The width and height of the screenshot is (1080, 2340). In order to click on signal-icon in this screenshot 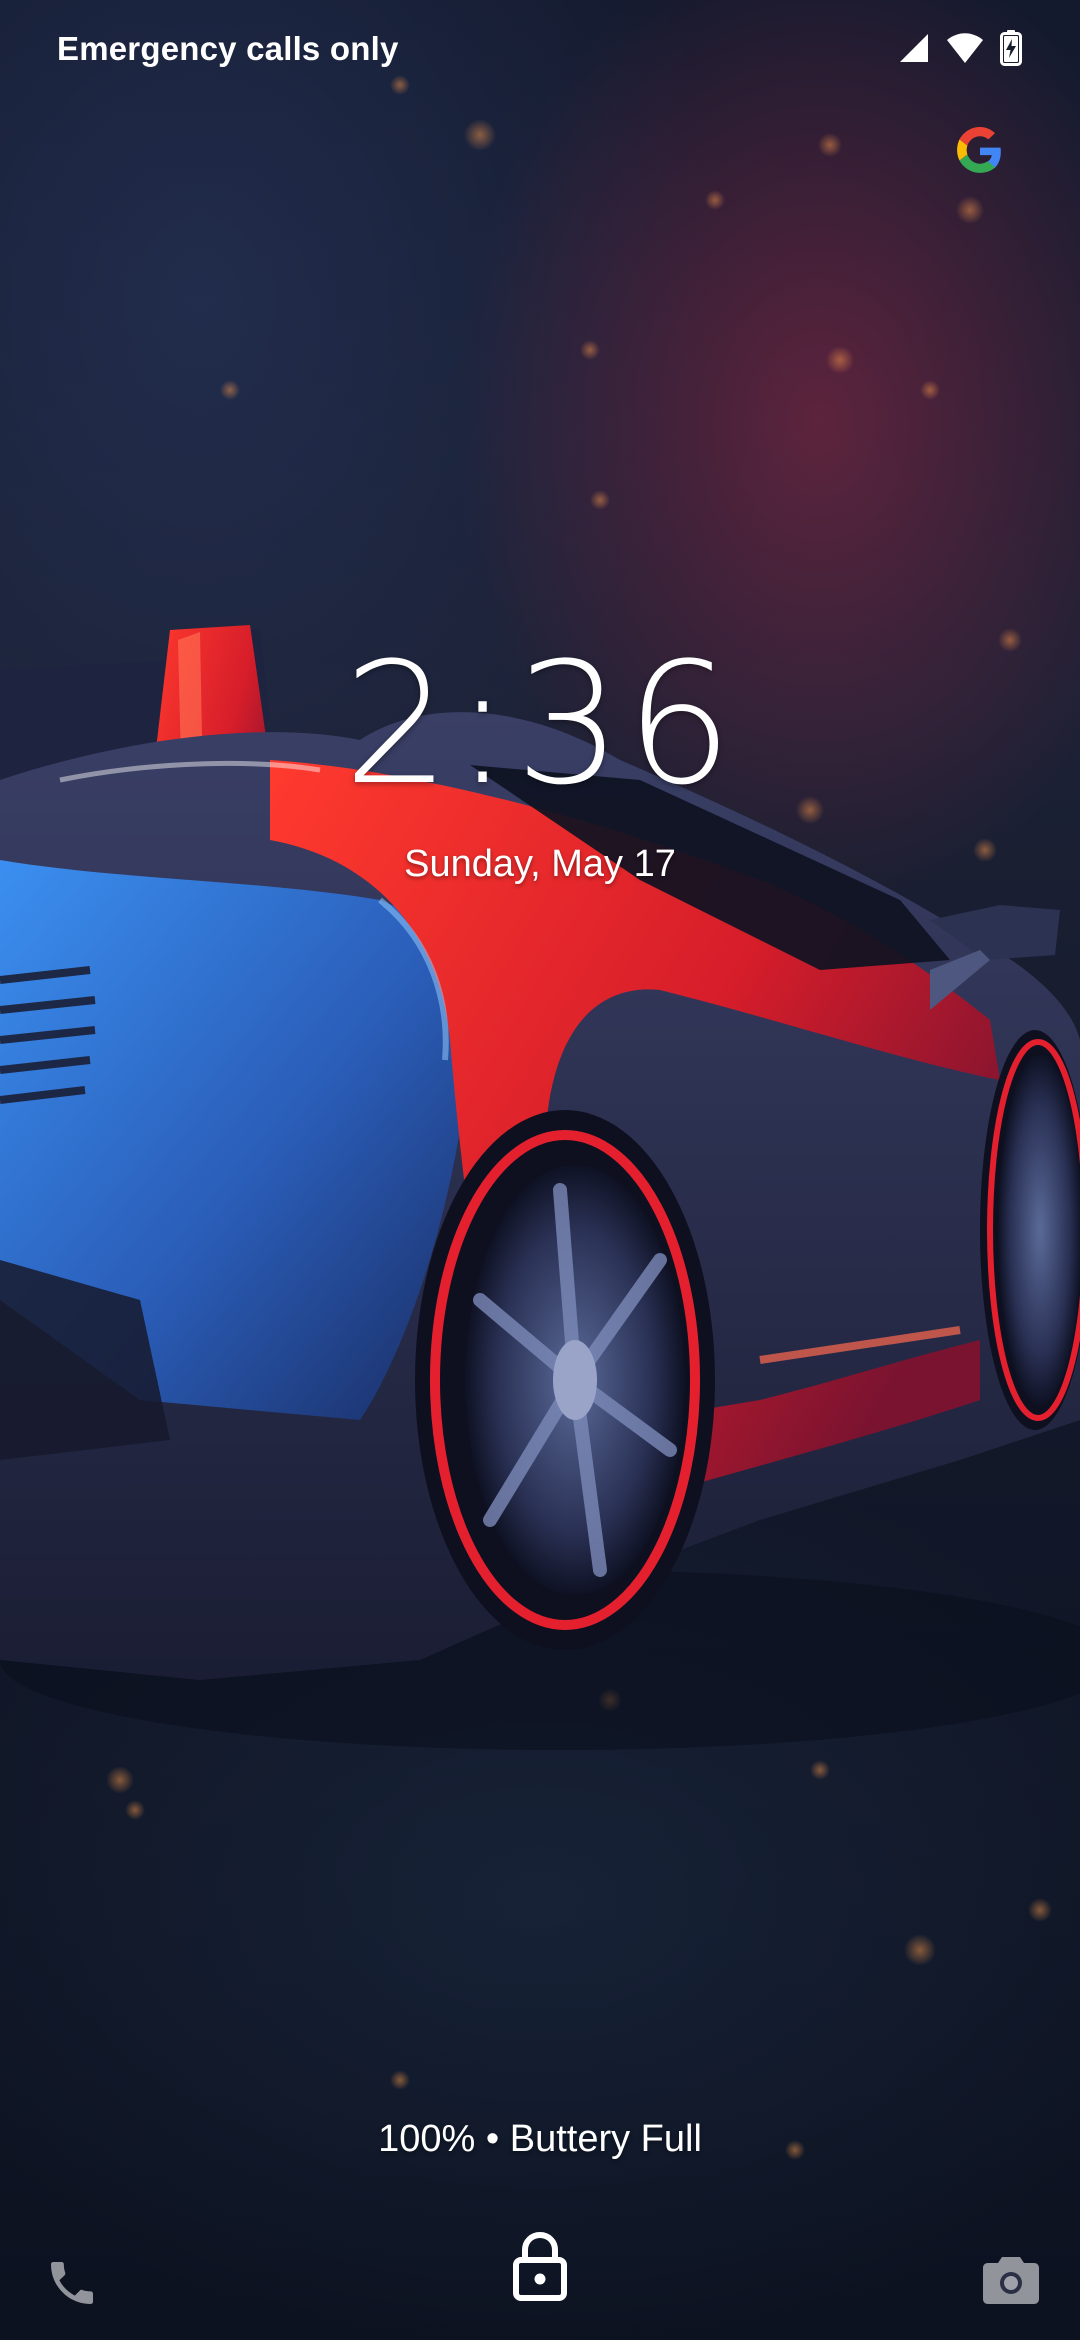, I will do `click(914, 50)`.